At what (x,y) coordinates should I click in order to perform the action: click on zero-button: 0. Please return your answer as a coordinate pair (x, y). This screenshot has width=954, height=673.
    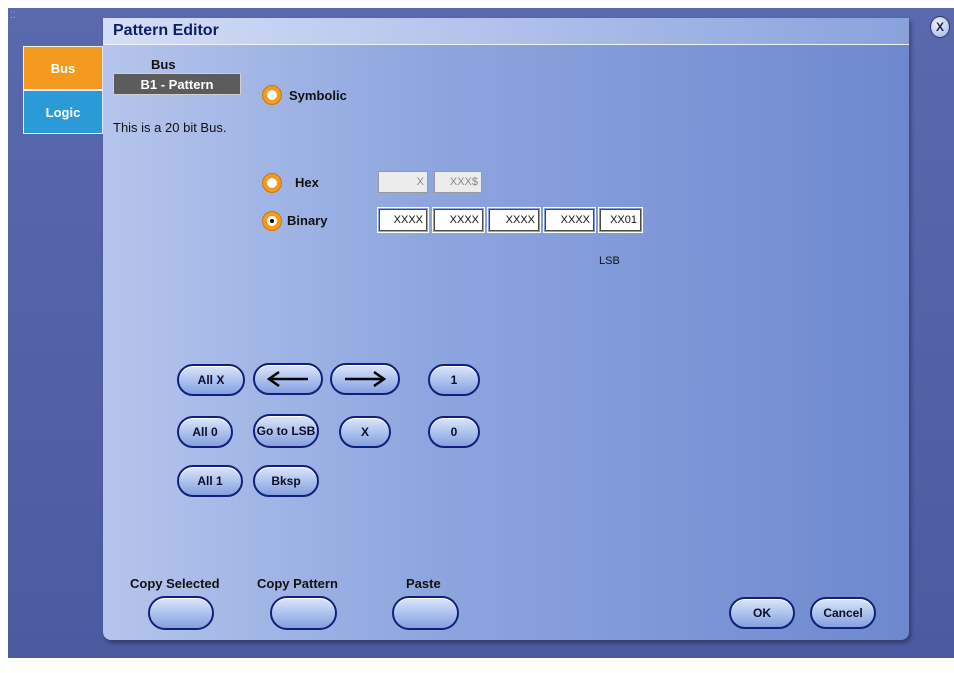
    Looking at the image, I should click on (454, 432).